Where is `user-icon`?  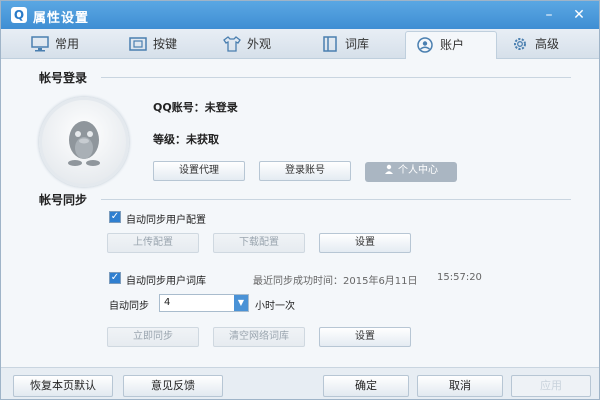
user-icon is located at coordinates (389, 169).